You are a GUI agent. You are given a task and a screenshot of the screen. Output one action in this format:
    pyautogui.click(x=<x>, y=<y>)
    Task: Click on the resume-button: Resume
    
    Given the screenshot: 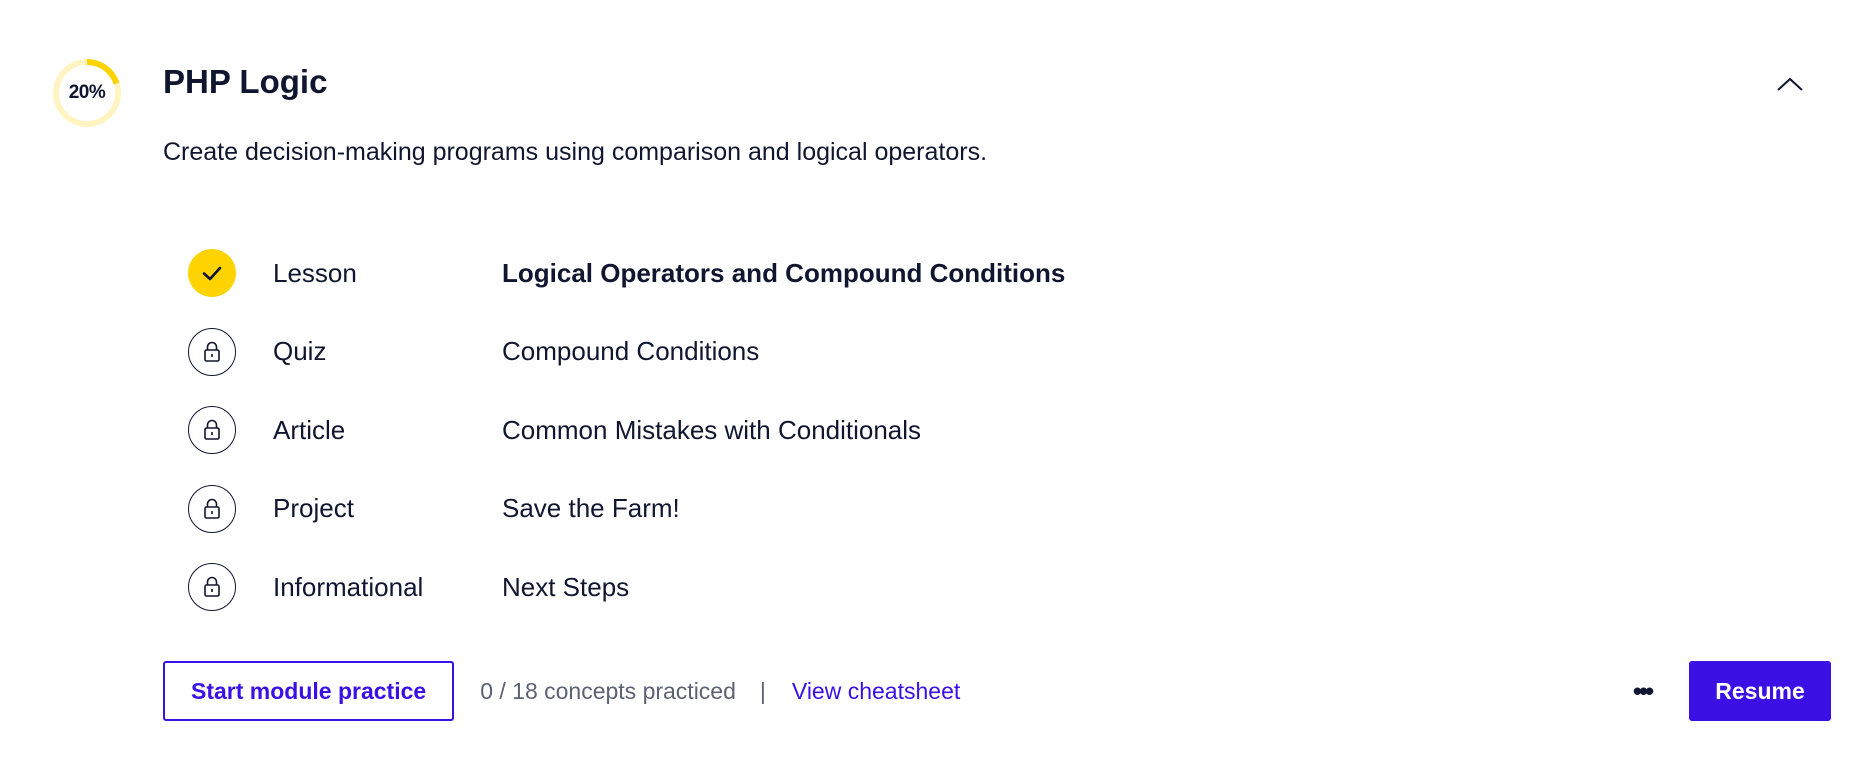 What is the action you would take?
    pyautogui.click(x=1760, y=691)
    